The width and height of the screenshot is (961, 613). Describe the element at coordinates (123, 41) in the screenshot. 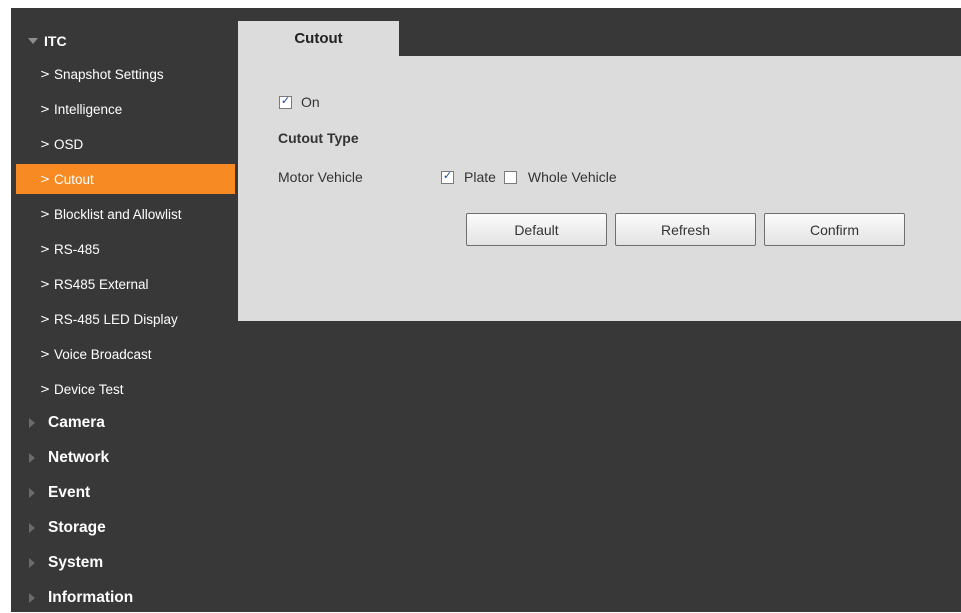

I see `sidebar-header-itc: ITC` at that location.